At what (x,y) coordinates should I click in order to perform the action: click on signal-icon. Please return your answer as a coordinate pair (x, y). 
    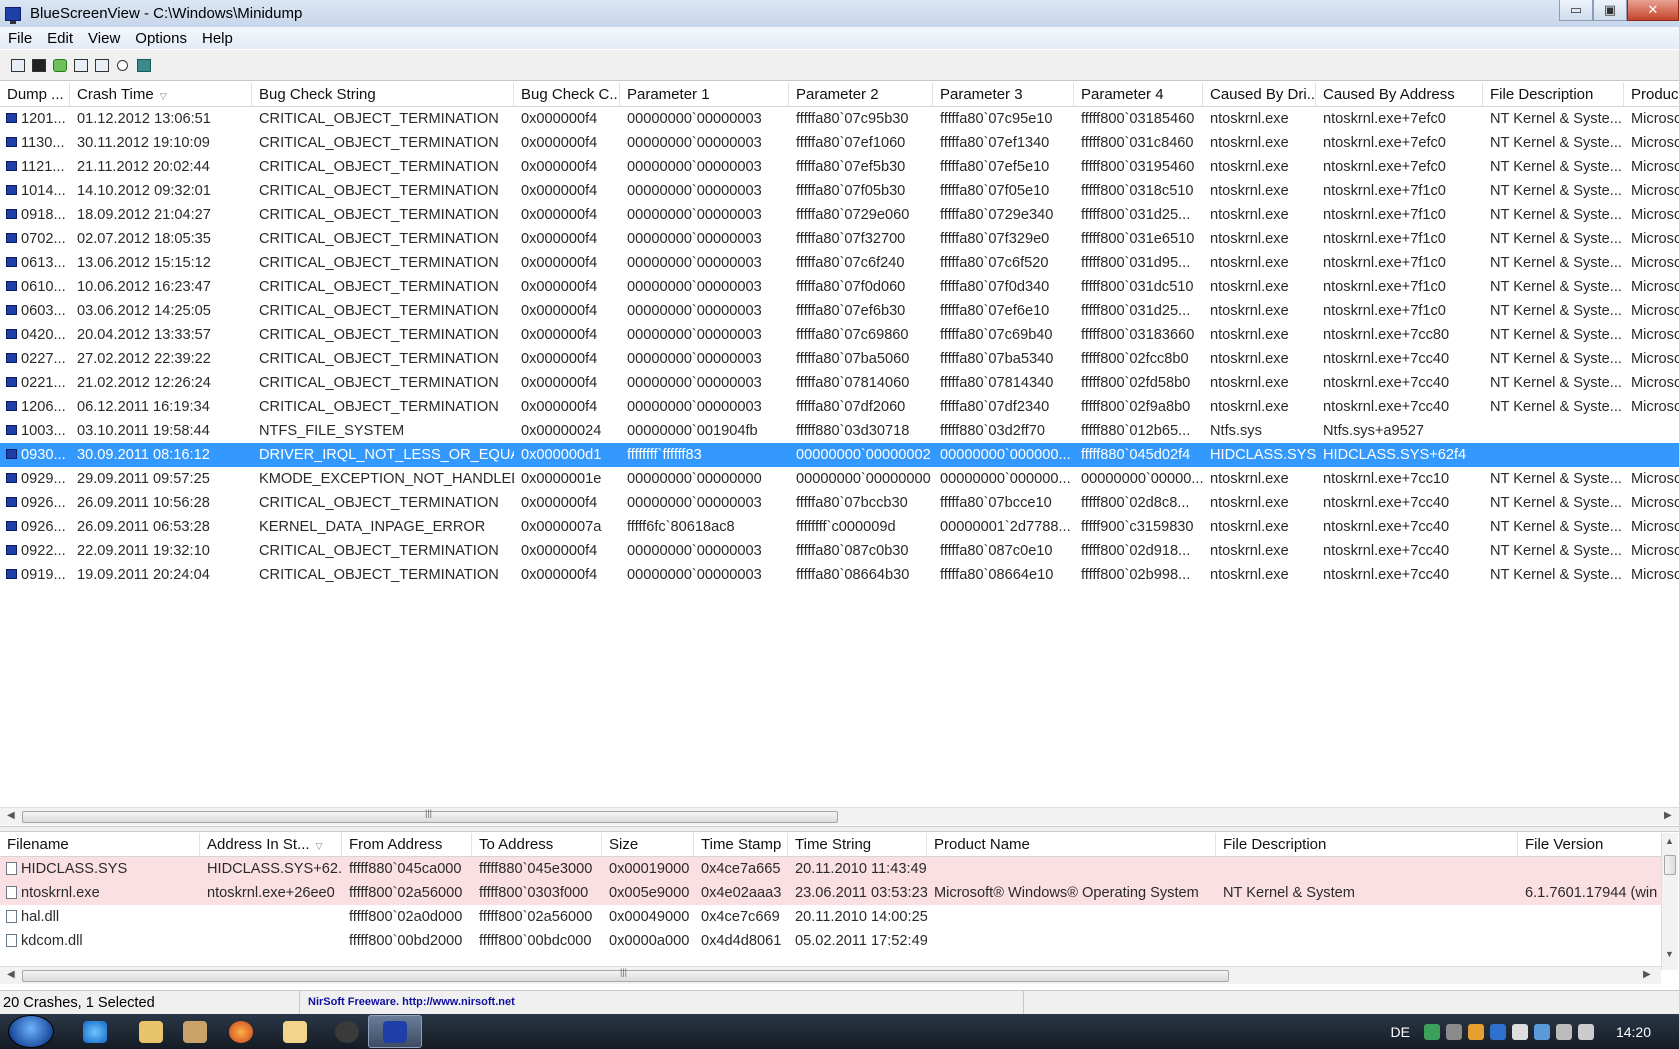
    Looking at the image, I should click on (1563, 1031).